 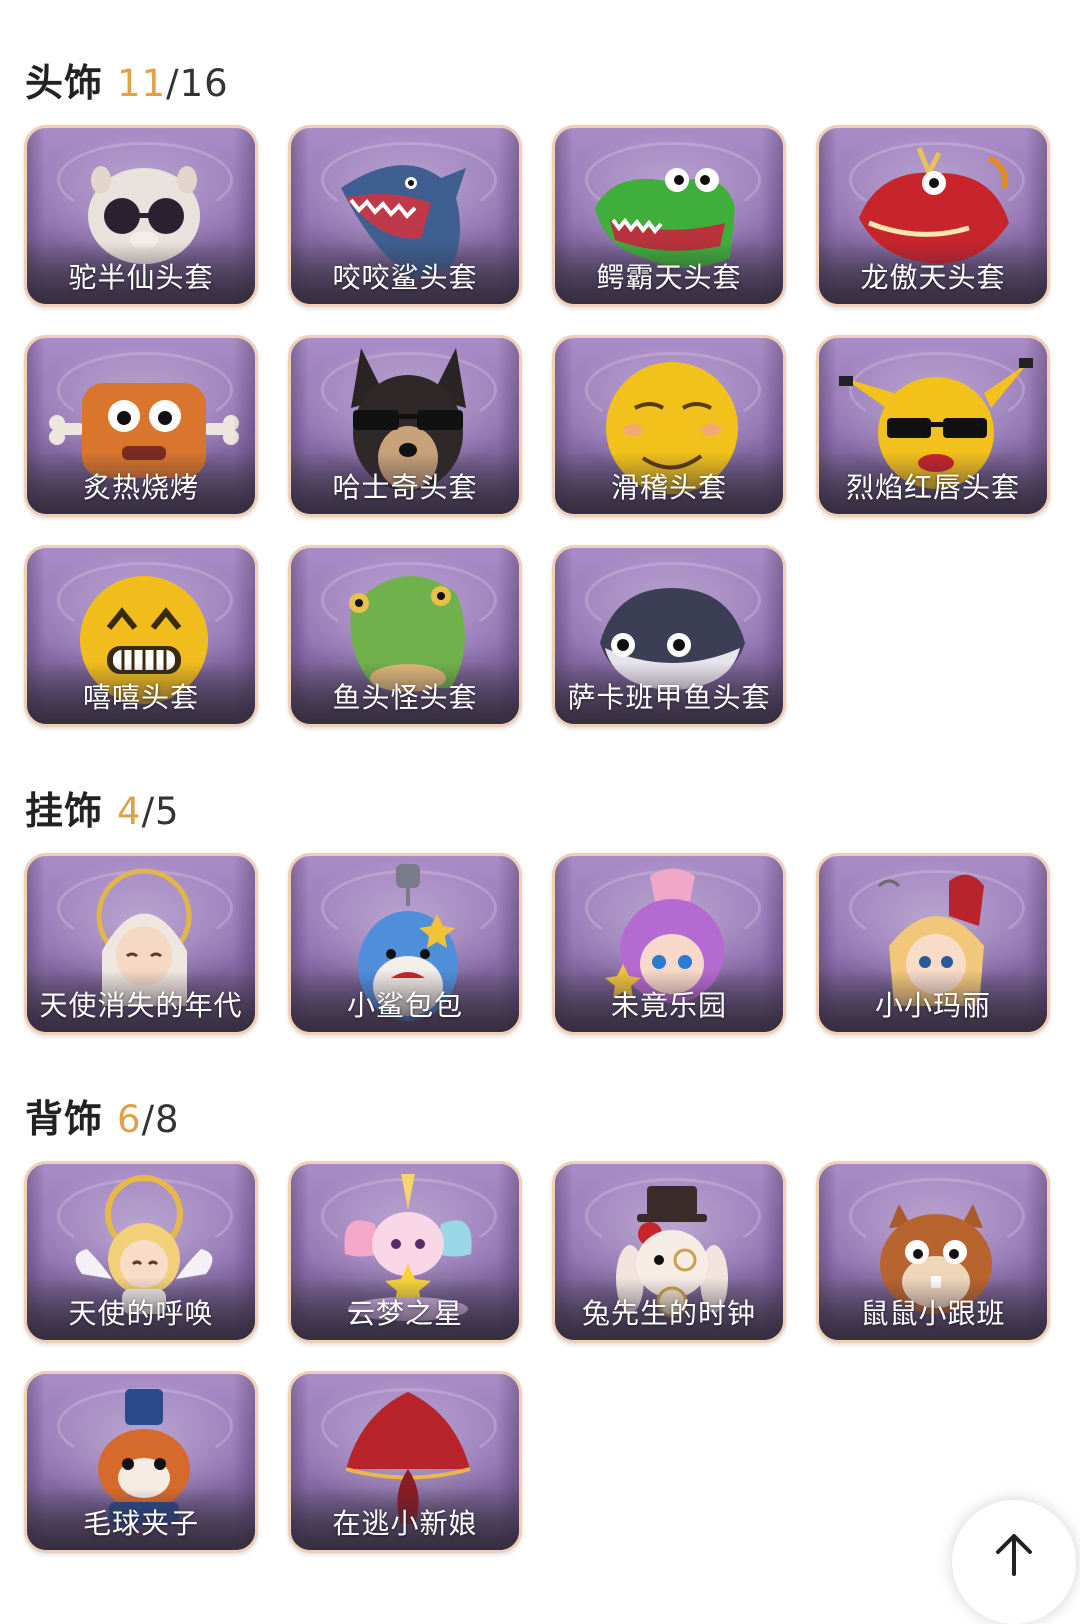 I want to click on owned-count: 11, so click(x=142, y=83).